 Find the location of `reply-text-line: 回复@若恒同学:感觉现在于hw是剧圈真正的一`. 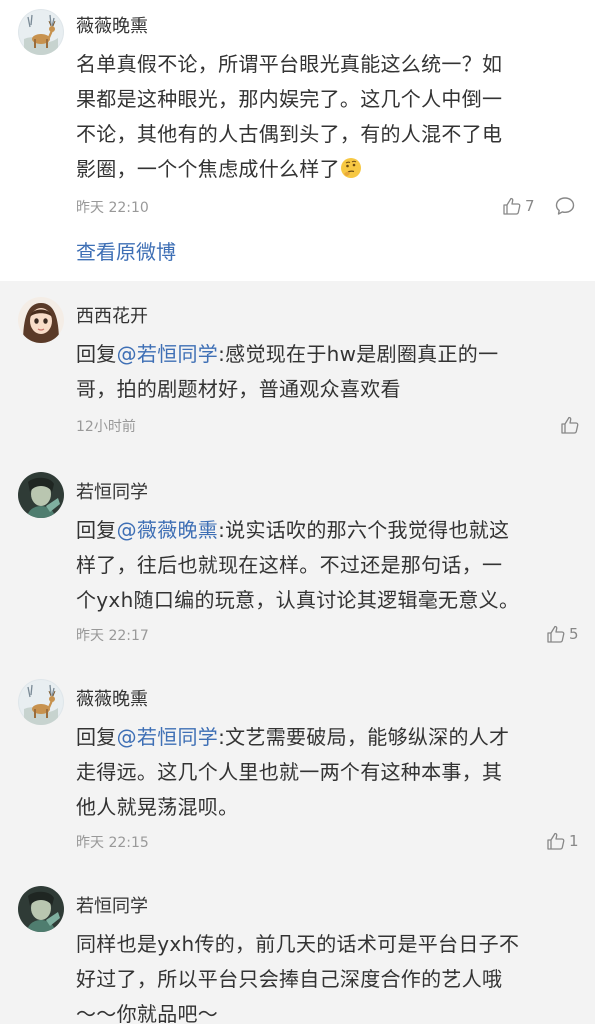

reply-text-line: 回复@若恒同学:感觉现在于hw是剧圈真正的一 is located at coordinates (326, 354).